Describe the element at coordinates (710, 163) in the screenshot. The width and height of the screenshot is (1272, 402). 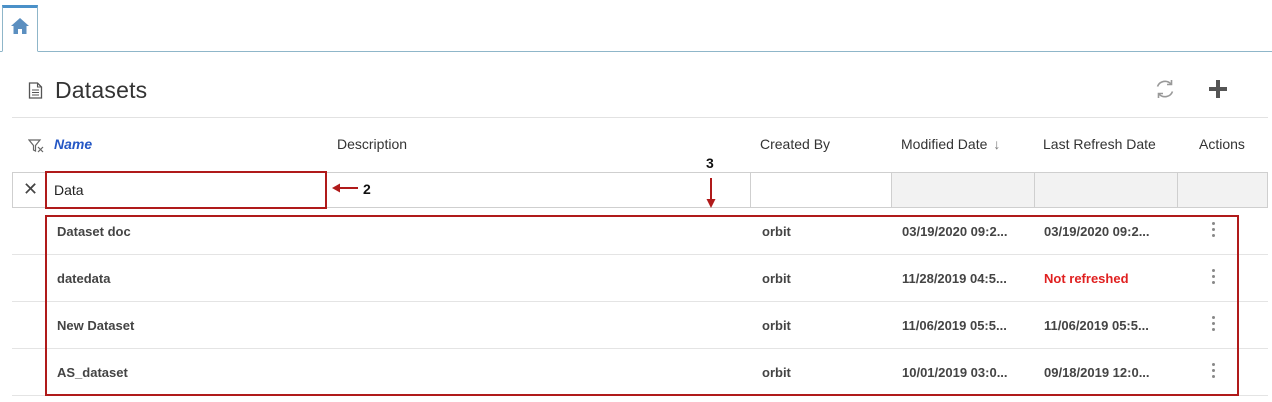
I see `annotation-label-rows: 3` at that location.